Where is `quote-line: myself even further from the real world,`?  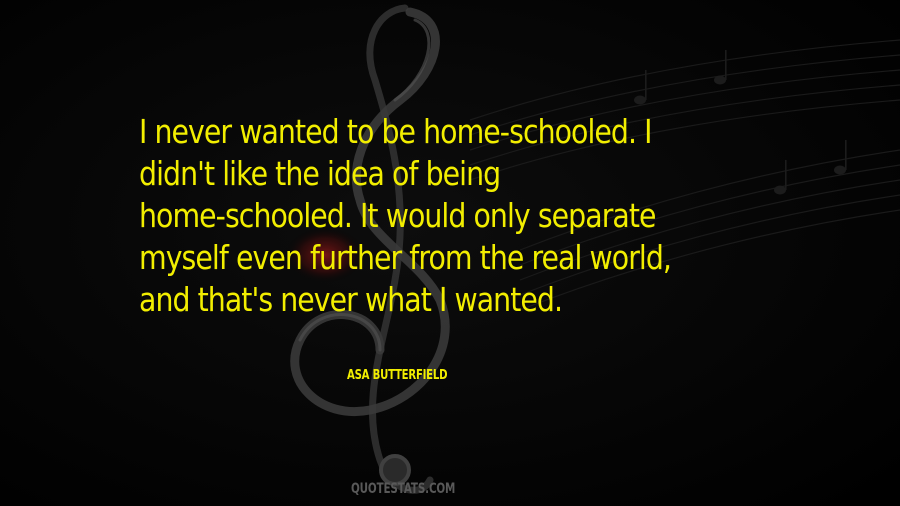 quote-line: myself even further from the real world, is located at coordinates (405, 257).